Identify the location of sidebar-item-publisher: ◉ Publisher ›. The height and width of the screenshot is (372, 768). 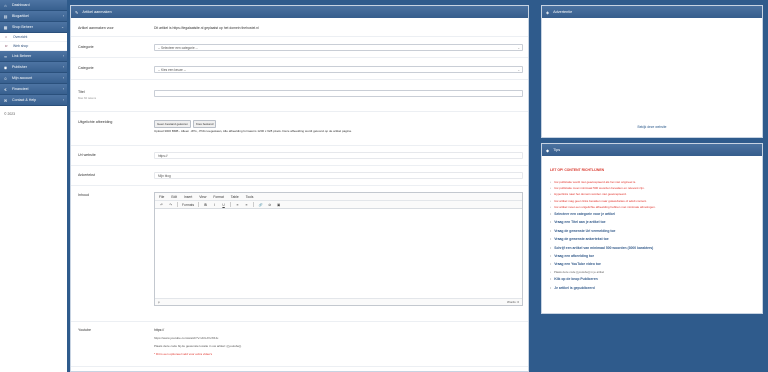
(33, 67).